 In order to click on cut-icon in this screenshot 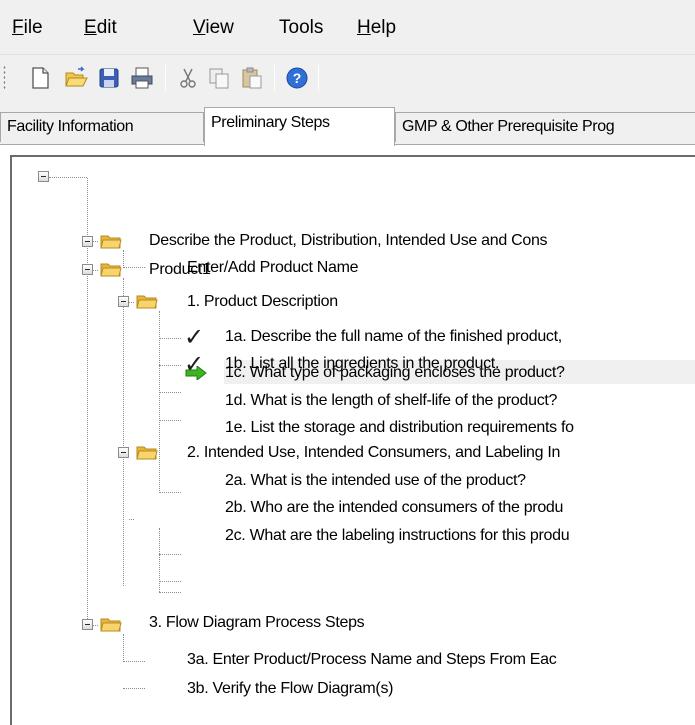, I will do `click(188, 78)`.